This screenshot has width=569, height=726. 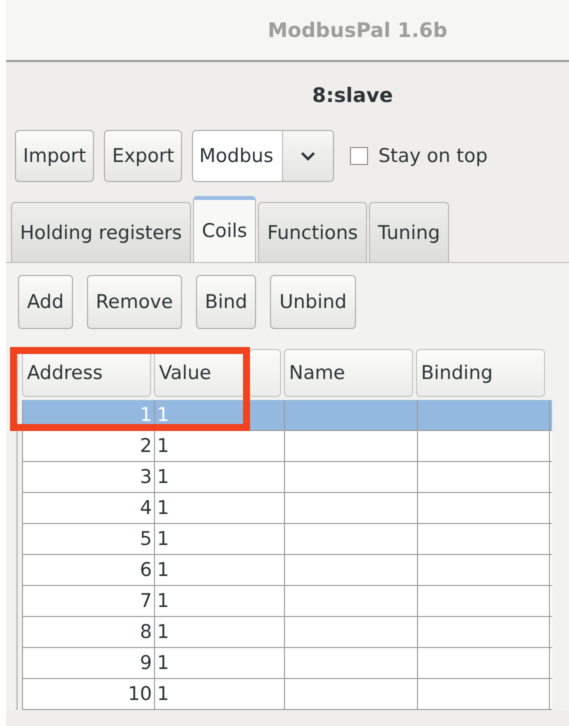 I want to click on address-cell: 4, so click(x=88, y=508).